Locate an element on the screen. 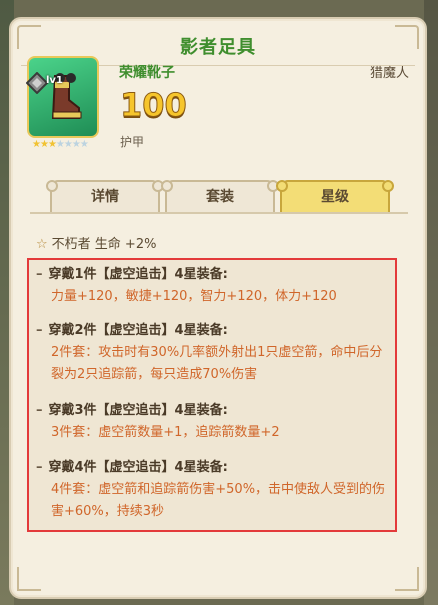  item-name: 荣耀靴子 is located at coordinates (147, 73).